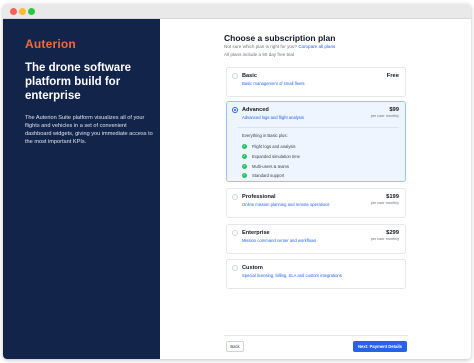  Describe the element at coordinates (392, 233) in the screenshot. I see `plan-price: $299` at that location.